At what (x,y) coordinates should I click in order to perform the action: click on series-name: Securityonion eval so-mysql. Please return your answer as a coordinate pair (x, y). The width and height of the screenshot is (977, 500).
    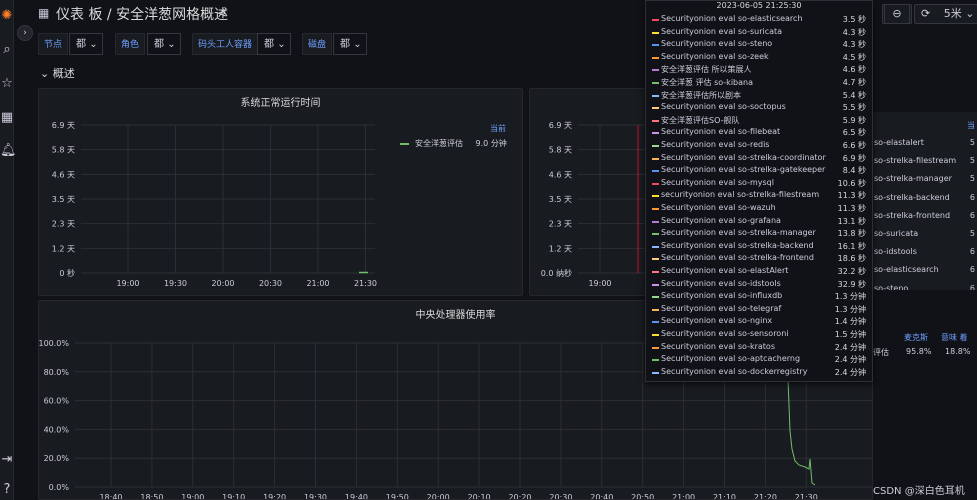
    Looking at the image, I should click on (717, 182).